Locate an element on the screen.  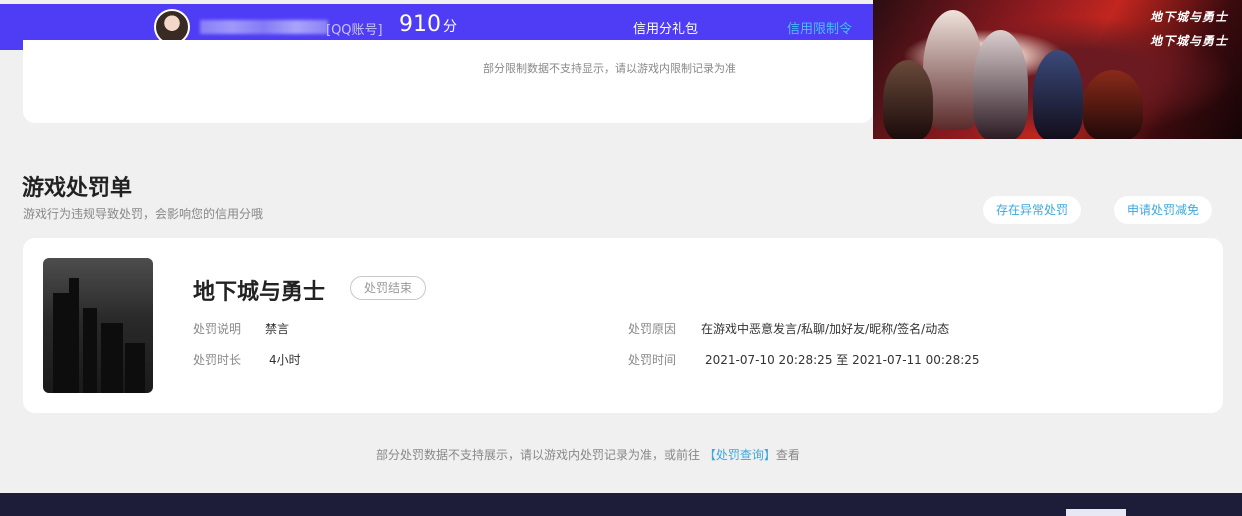
penalty-footer-note: 部分处罚数据不支持展示，请以游戏内处罚记录为准，或前往 【处罚查询】查看 is located at coordinates (588, 454).